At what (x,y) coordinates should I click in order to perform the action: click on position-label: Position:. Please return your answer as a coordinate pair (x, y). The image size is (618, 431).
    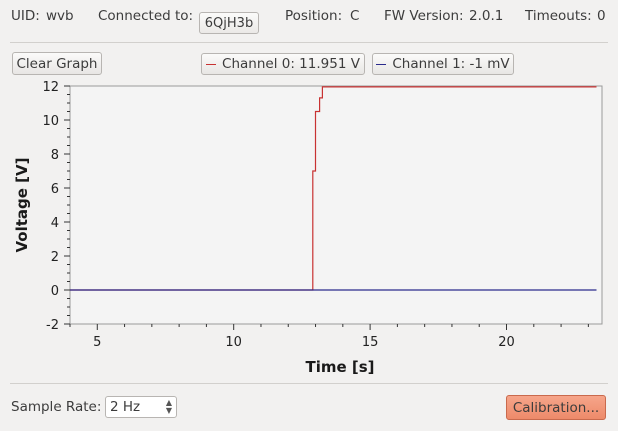
    Looking at the image, I should click on (314, 16).